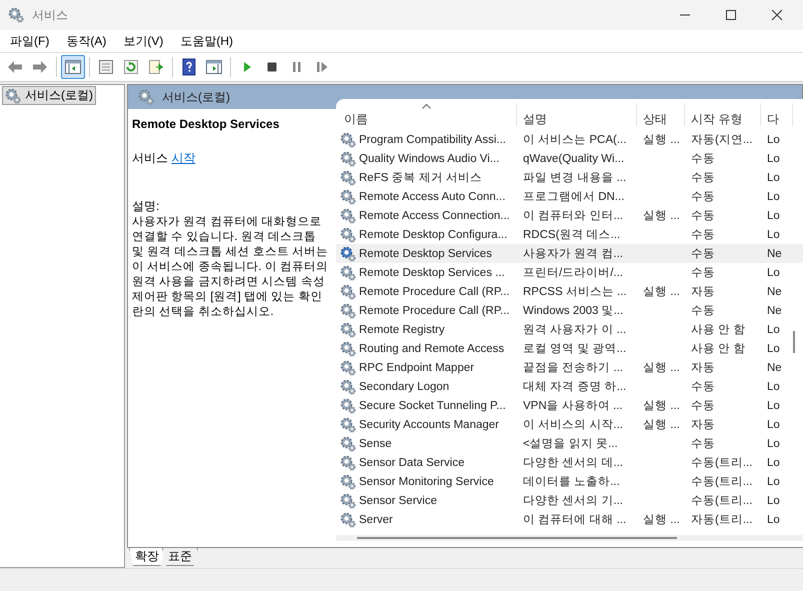 This screenshot has height=591, width=803. Describe the element at coordinates (569, 500) in the screenshot. I see `service-row: Sensor Service 다양한 센서의 기... 수동(트리... Lo` at that location.